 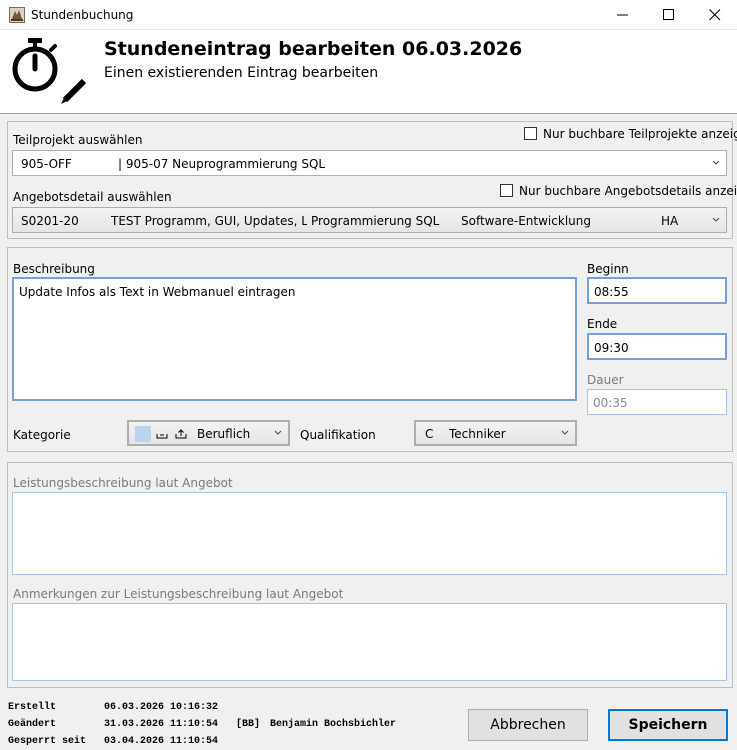 I want to click on close-icon, so click(x=715, y=15).